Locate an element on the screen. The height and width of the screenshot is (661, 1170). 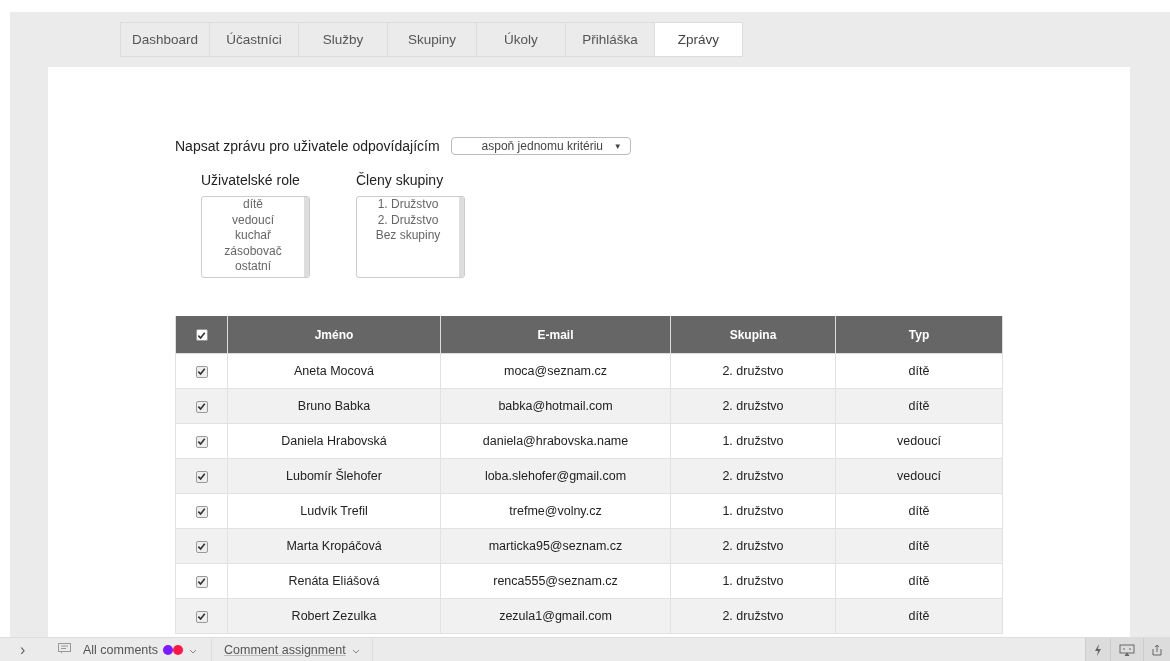
expand-button: › is located at coordinates (26, 649).